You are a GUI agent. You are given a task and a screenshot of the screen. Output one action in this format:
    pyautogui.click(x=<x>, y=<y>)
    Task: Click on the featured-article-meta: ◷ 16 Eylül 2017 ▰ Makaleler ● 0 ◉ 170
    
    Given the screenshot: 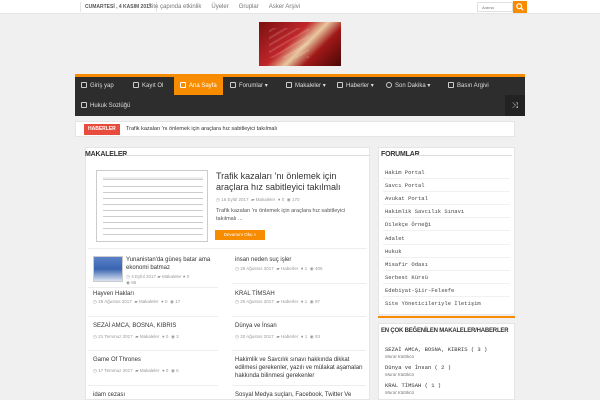 What is the action you would take?
    pyautogui.click(x=258, y=199)
    